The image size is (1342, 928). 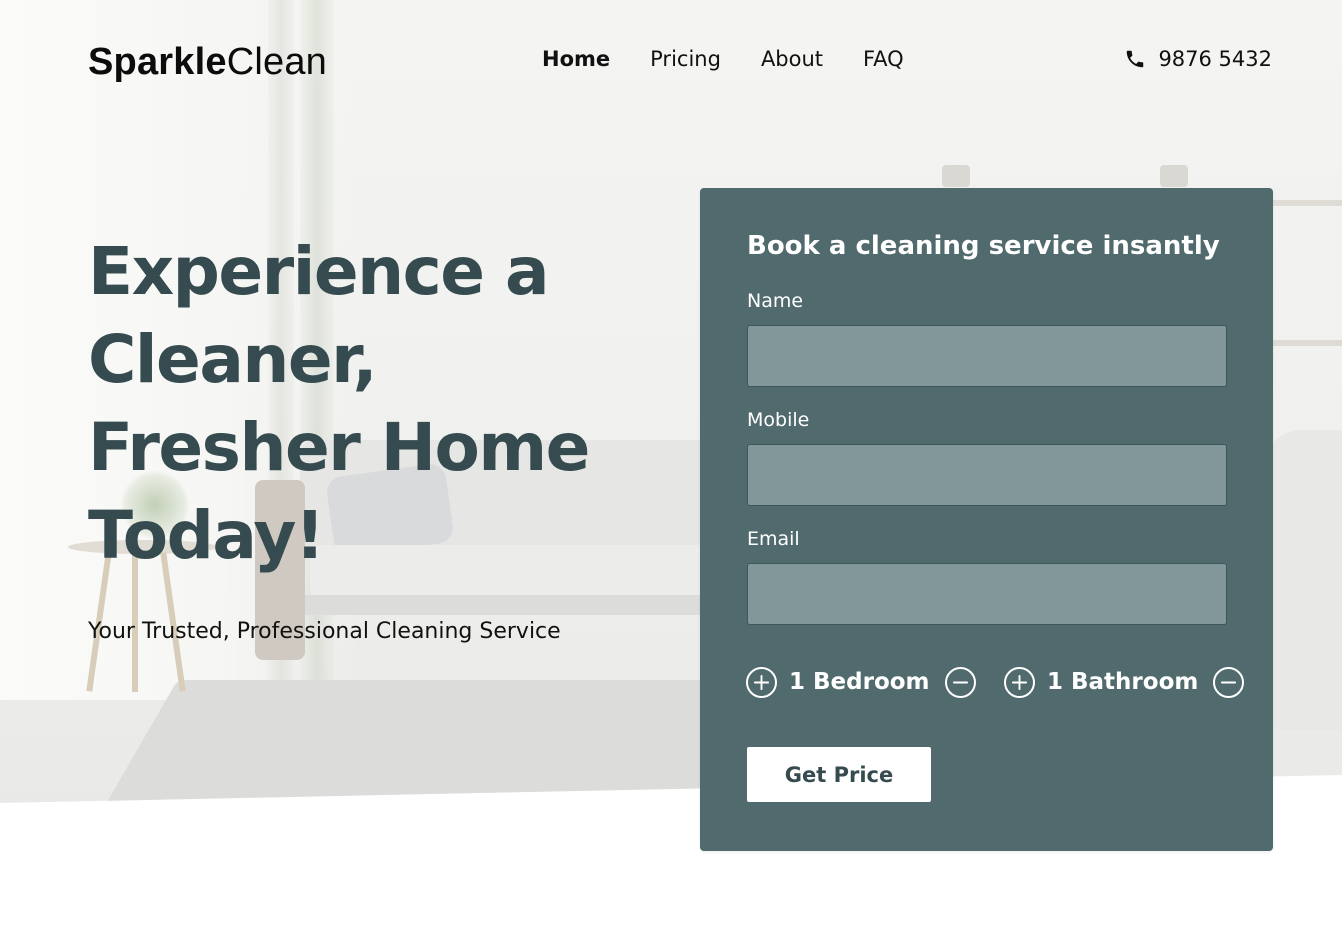 I want to click on phone-contact: 9876 5432, so click(x=1198, y=59).